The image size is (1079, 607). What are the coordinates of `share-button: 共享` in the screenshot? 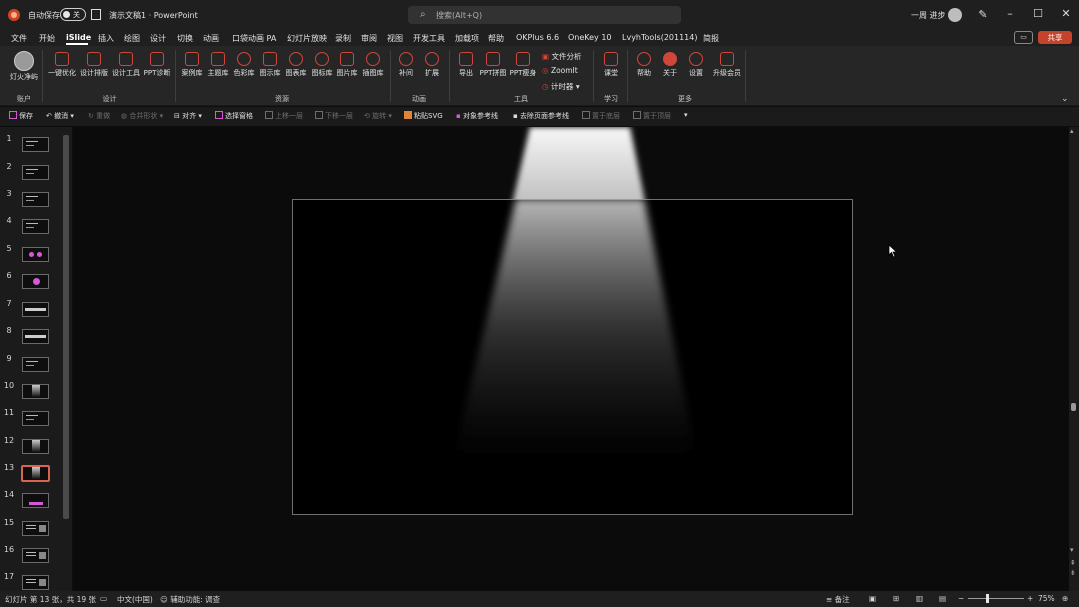 It's located at (1055, 37).